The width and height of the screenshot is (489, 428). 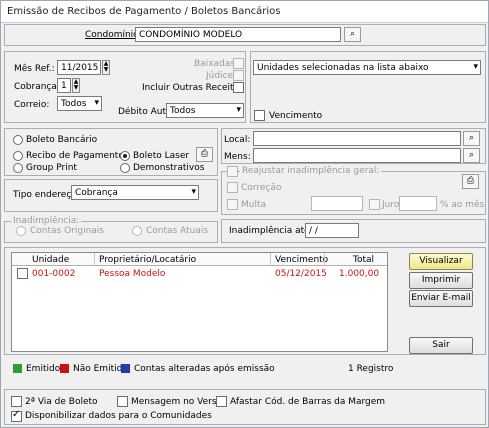 I want to click on afastar-codigo-checkbox, so click(x=221, y=401).